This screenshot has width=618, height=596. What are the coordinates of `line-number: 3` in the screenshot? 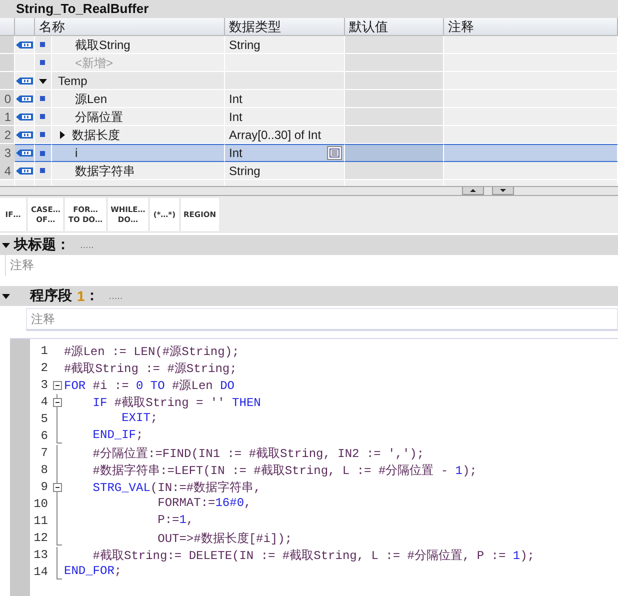 It's located at (44, 385).